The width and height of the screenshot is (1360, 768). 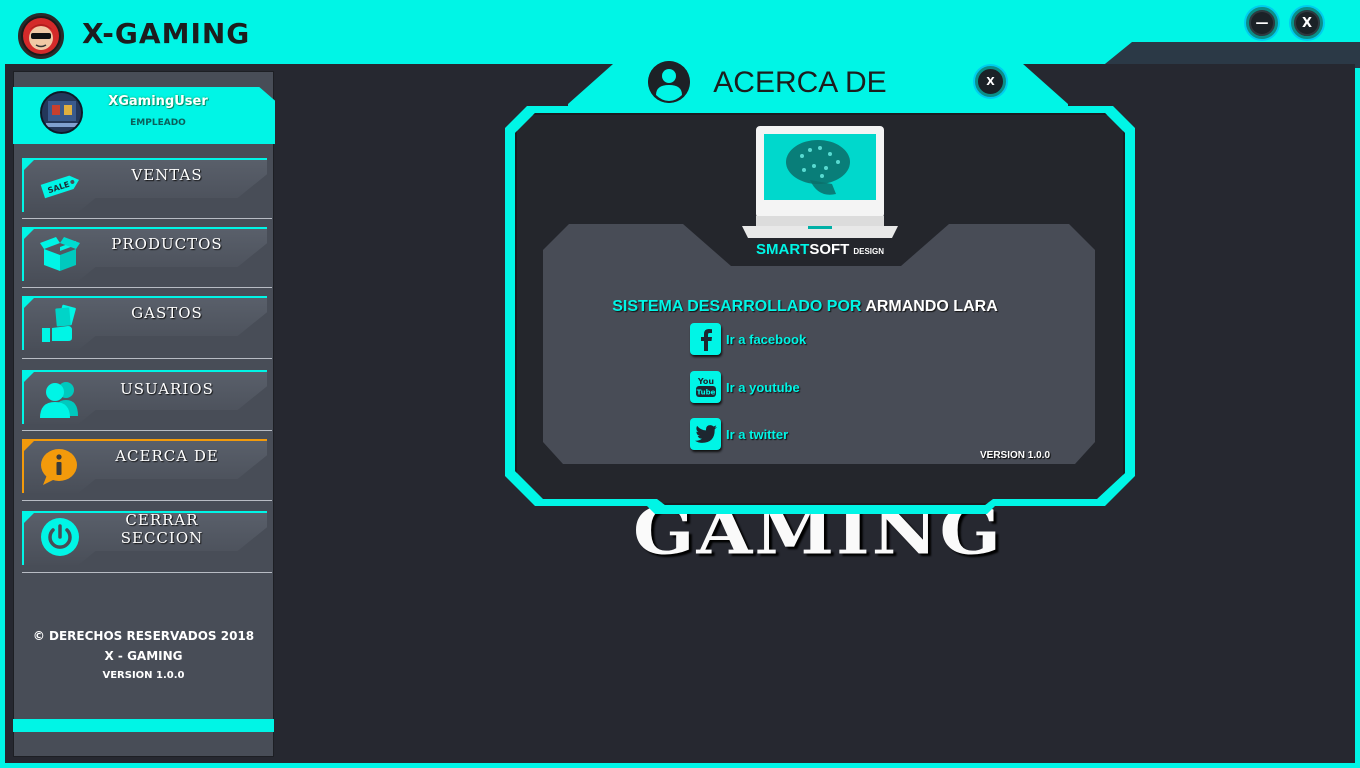 I want to click on minimize-icon: —, so click(x=1262, y=23).